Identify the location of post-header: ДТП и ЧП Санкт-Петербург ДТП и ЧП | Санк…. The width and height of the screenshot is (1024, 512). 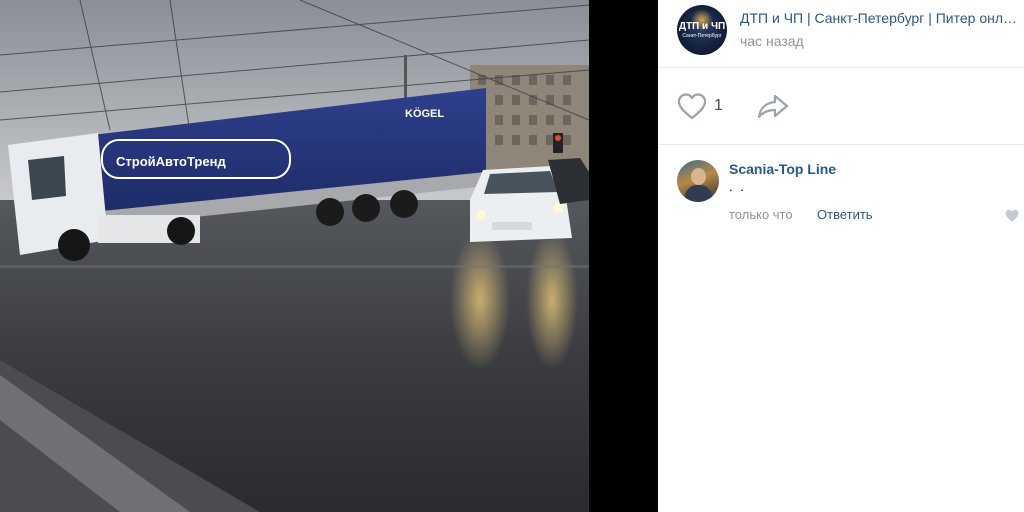
(841, 34).